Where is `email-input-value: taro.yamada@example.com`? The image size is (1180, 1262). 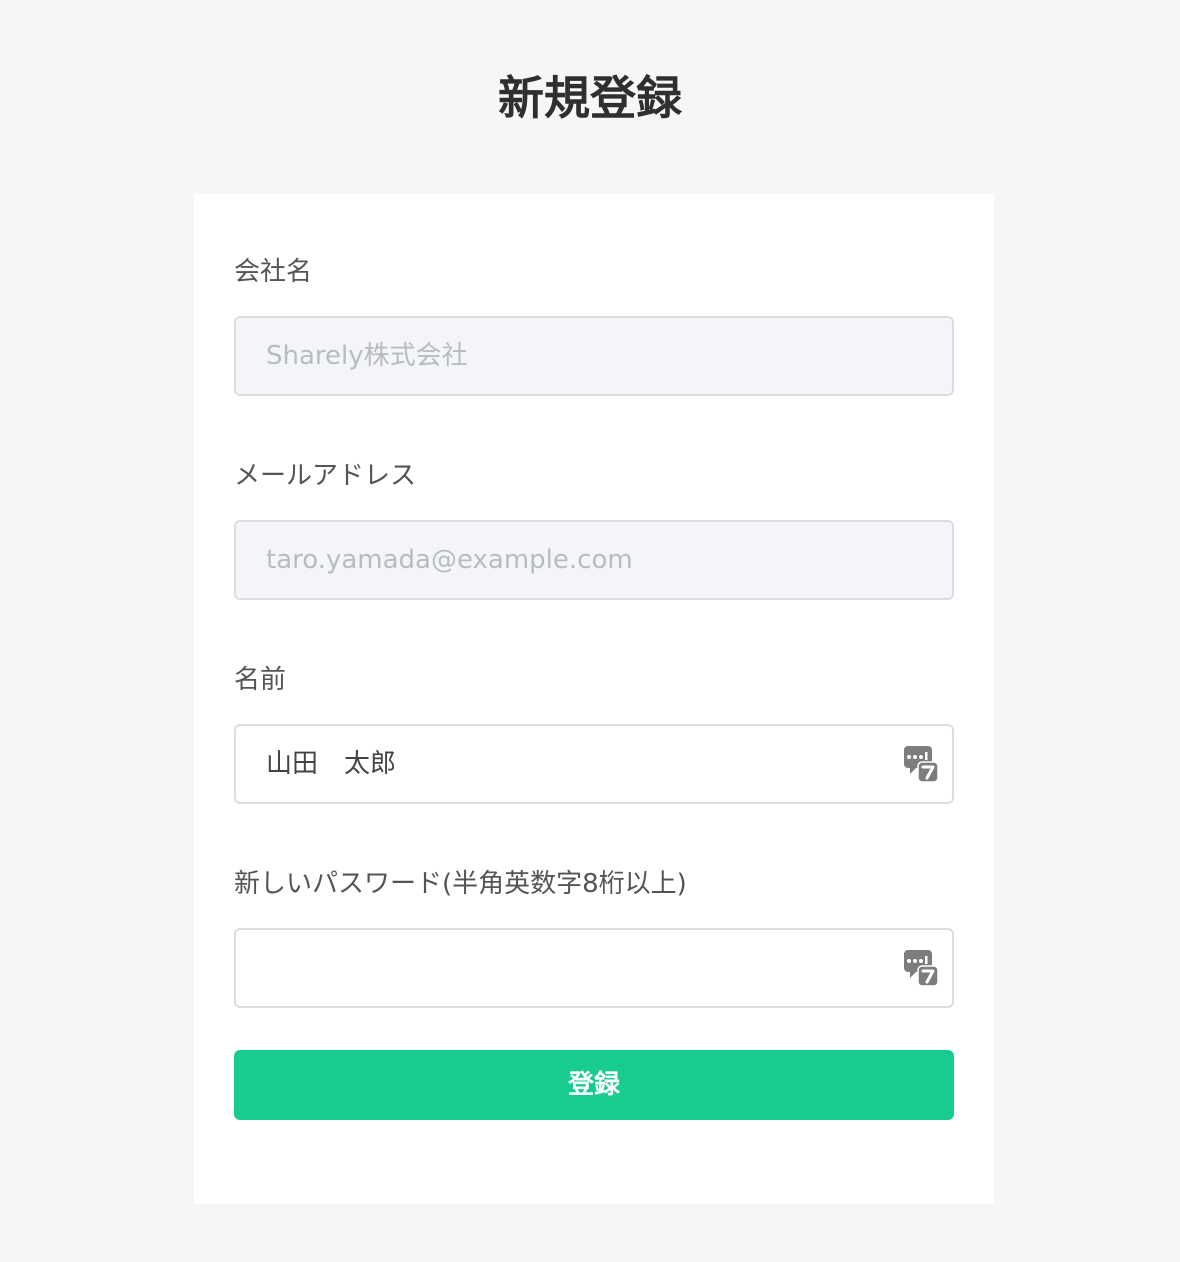 email-input-value: taro.yamada@example.com is located at coordinates (449, 560).